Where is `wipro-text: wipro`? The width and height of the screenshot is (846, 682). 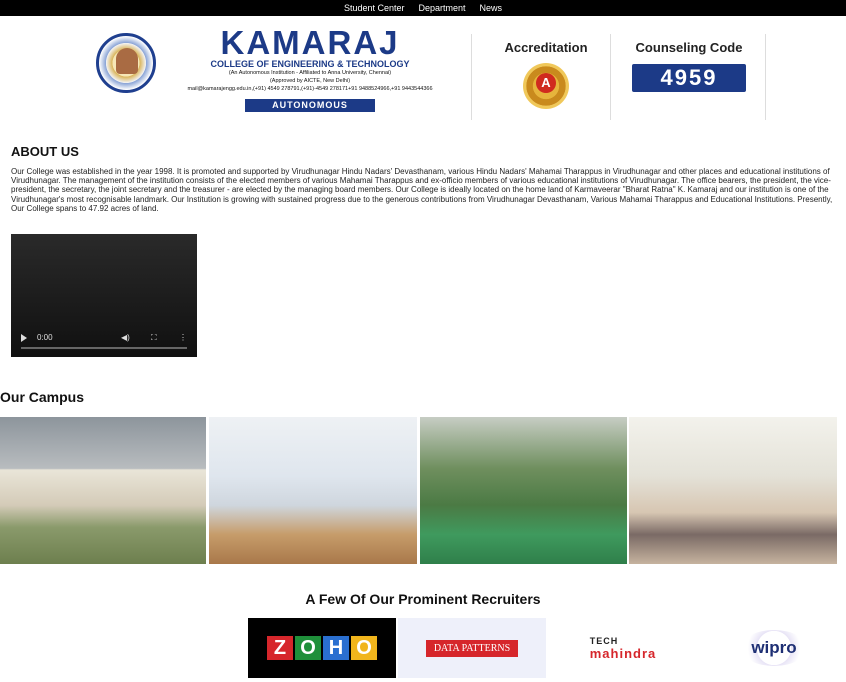 wipro-text: wipro is located at coordinates (774, 648).